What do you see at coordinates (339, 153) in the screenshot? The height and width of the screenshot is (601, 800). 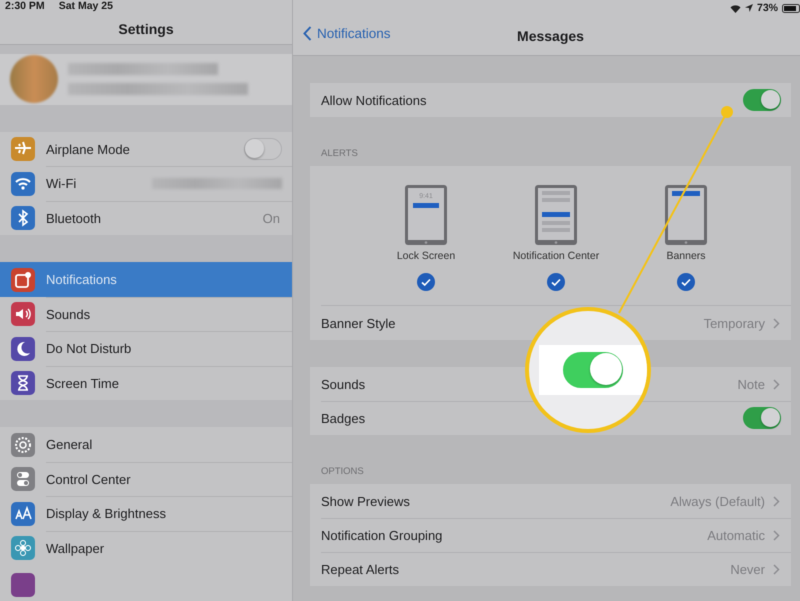 I see `section-header: ALERTS` at bounding box center [339, 153].